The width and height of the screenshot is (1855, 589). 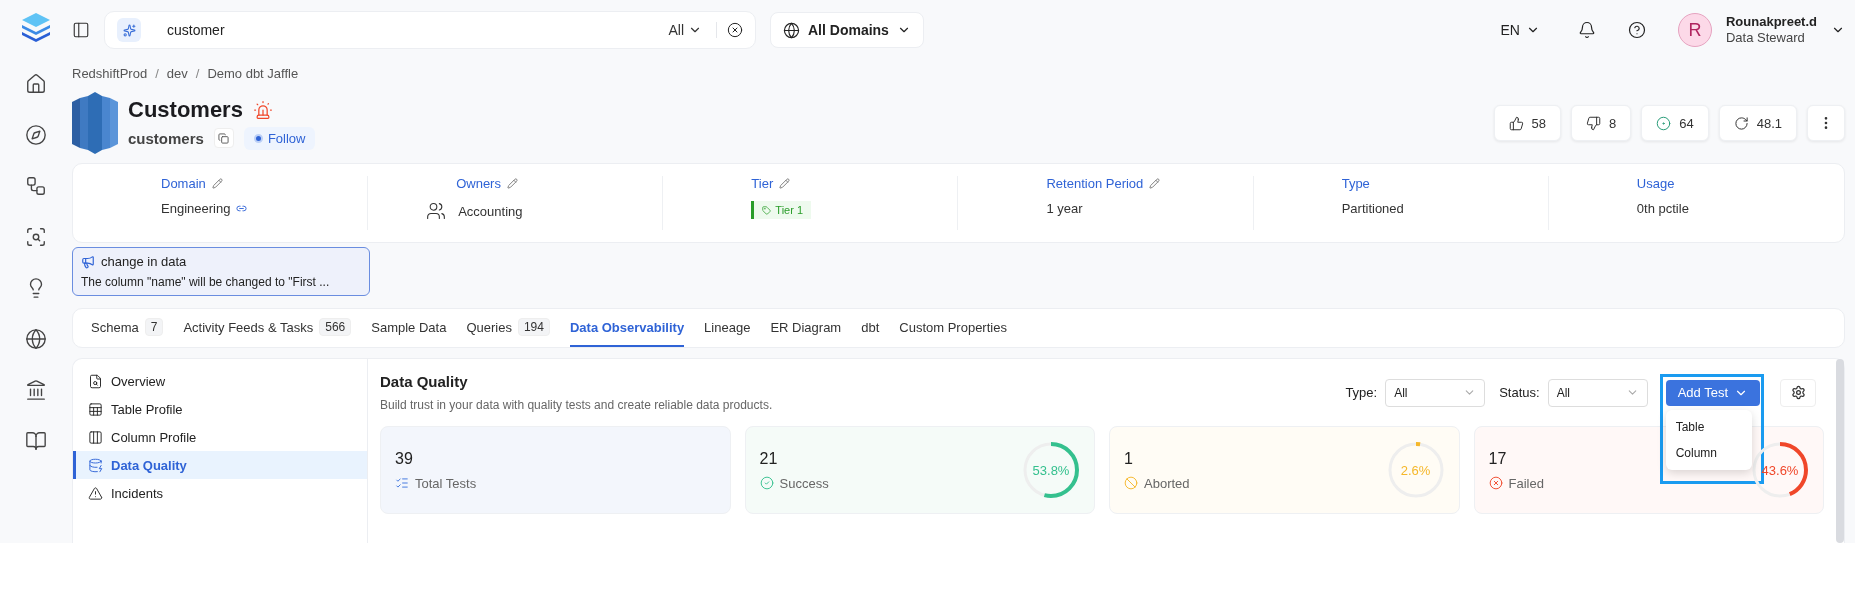 What do you see at coordinates (402, 483) in the screenshot?
I see `checklist-icon` at bounding box center [402, 483].